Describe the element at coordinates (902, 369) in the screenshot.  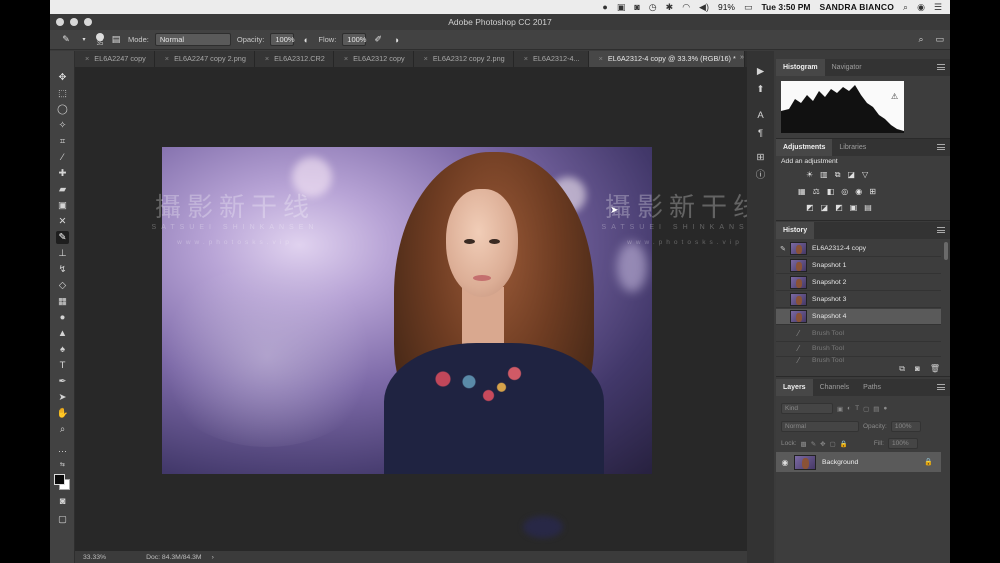
I see `new-document-from-state-icon: ⧉` at that location.